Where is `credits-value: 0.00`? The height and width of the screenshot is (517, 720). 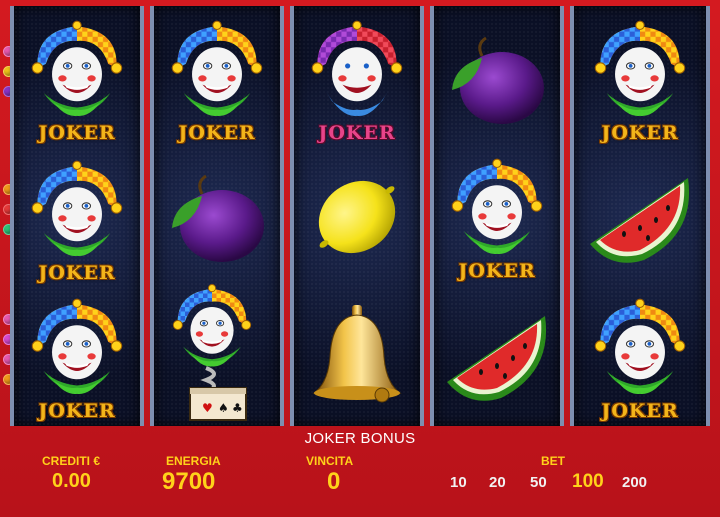
credits-value: 0.00 is located at coordinates (71, 481).